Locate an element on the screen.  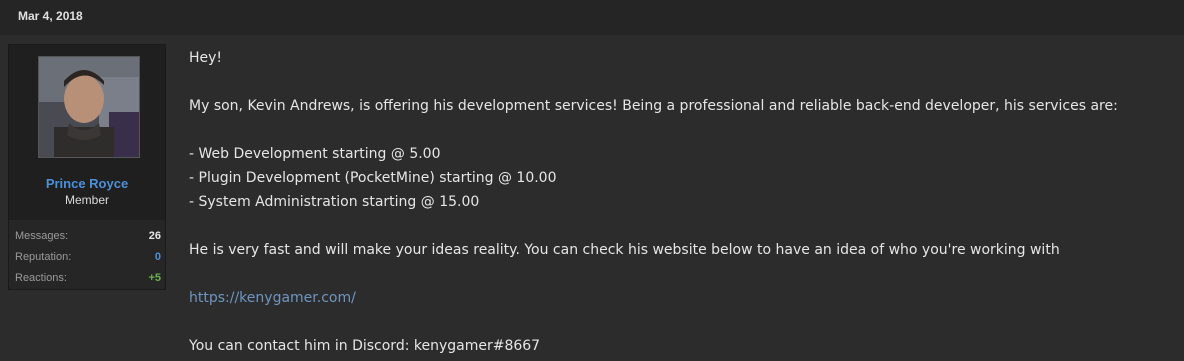
username: Prince Royce is located at coordinates (87, 183).